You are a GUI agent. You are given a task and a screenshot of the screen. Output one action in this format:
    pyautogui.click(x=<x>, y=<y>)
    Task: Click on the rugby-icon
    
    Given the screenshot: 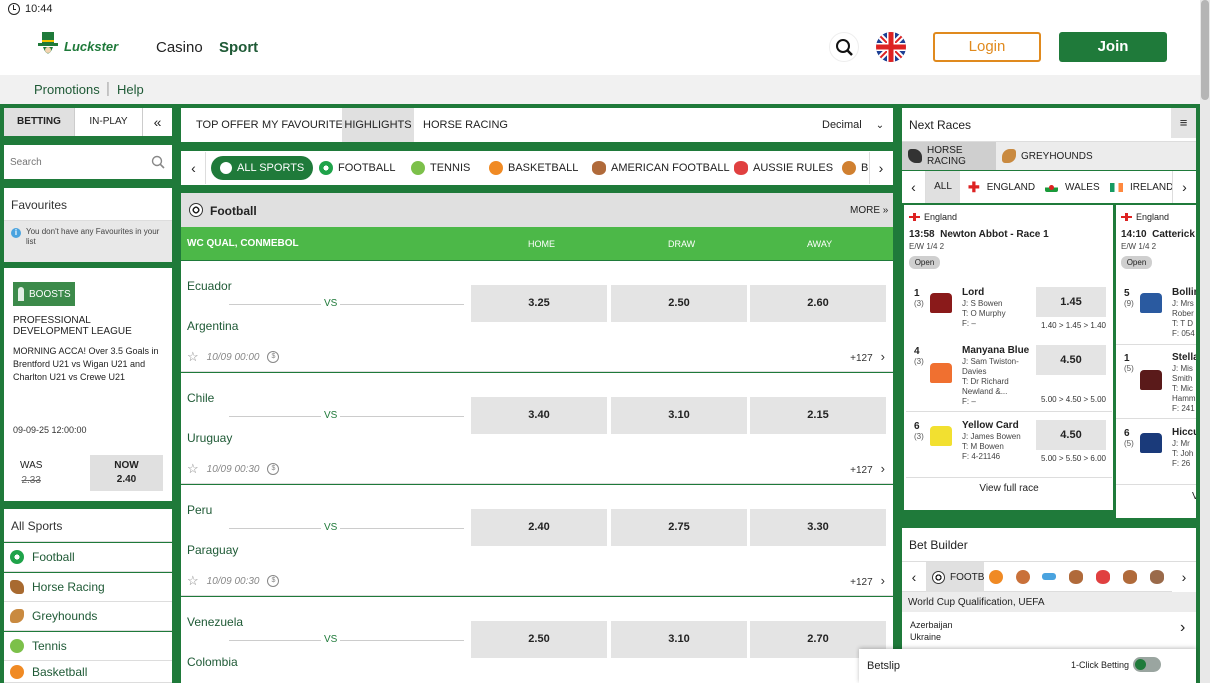 What is the action you would take?
    pyautogui.click(x=1103, y=577)
    